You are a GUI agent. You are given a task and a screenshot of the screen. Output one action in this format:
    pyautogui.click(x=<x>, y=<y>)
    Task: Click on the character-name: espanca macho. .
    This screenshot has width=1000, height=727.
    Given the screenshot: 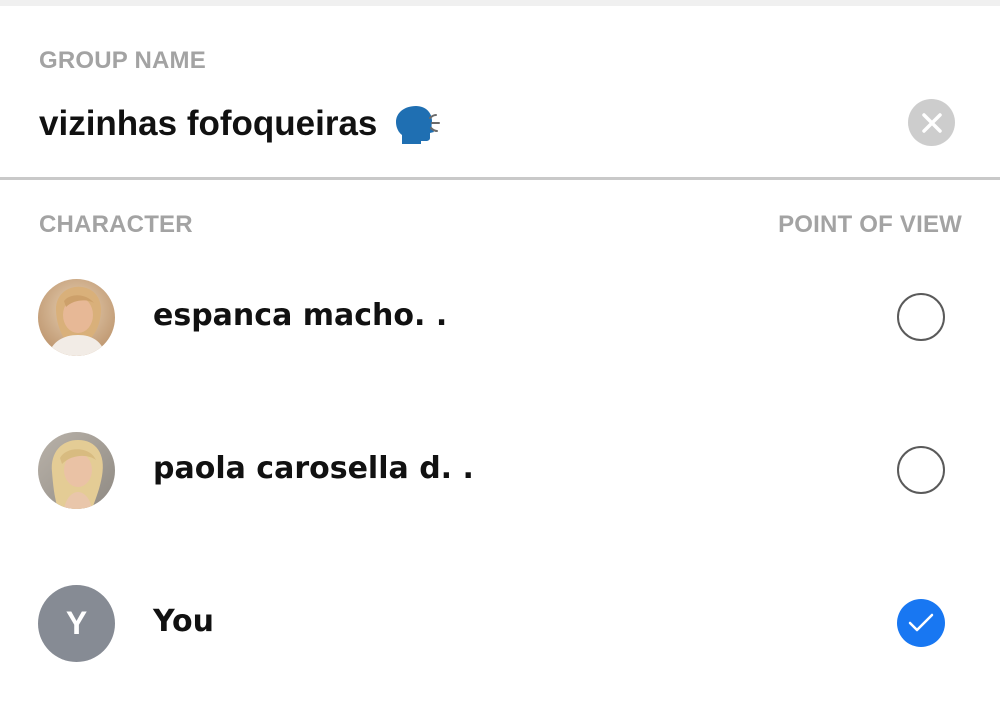 What is the action you would take?
    pyautogui.click(x=300, y=315)
    